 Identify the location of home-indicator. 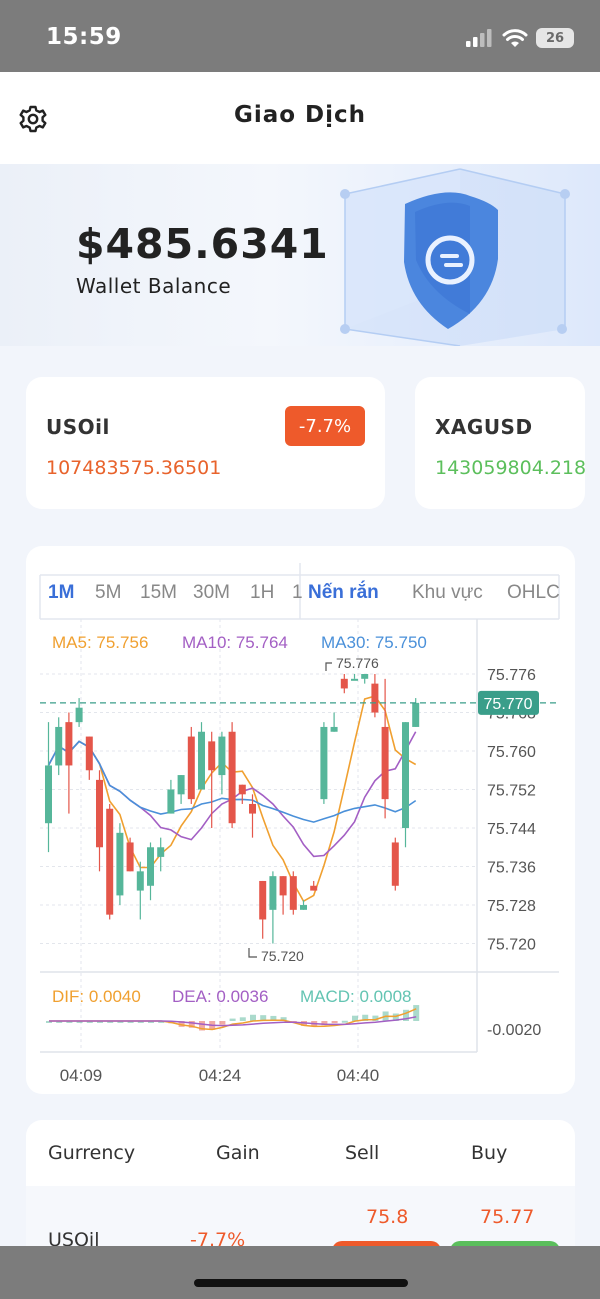
(301, 1283).